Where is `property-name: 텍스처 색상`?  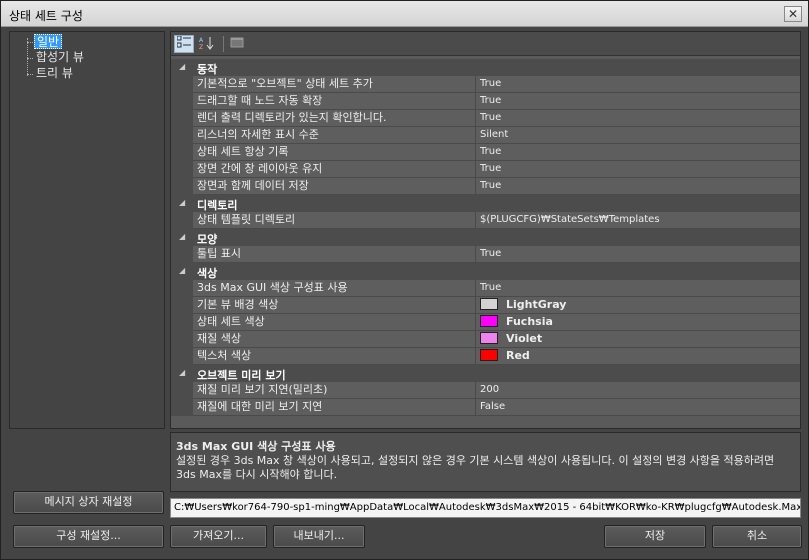 property-name: 텍스처 색상 is located at coordinates (334, 356).